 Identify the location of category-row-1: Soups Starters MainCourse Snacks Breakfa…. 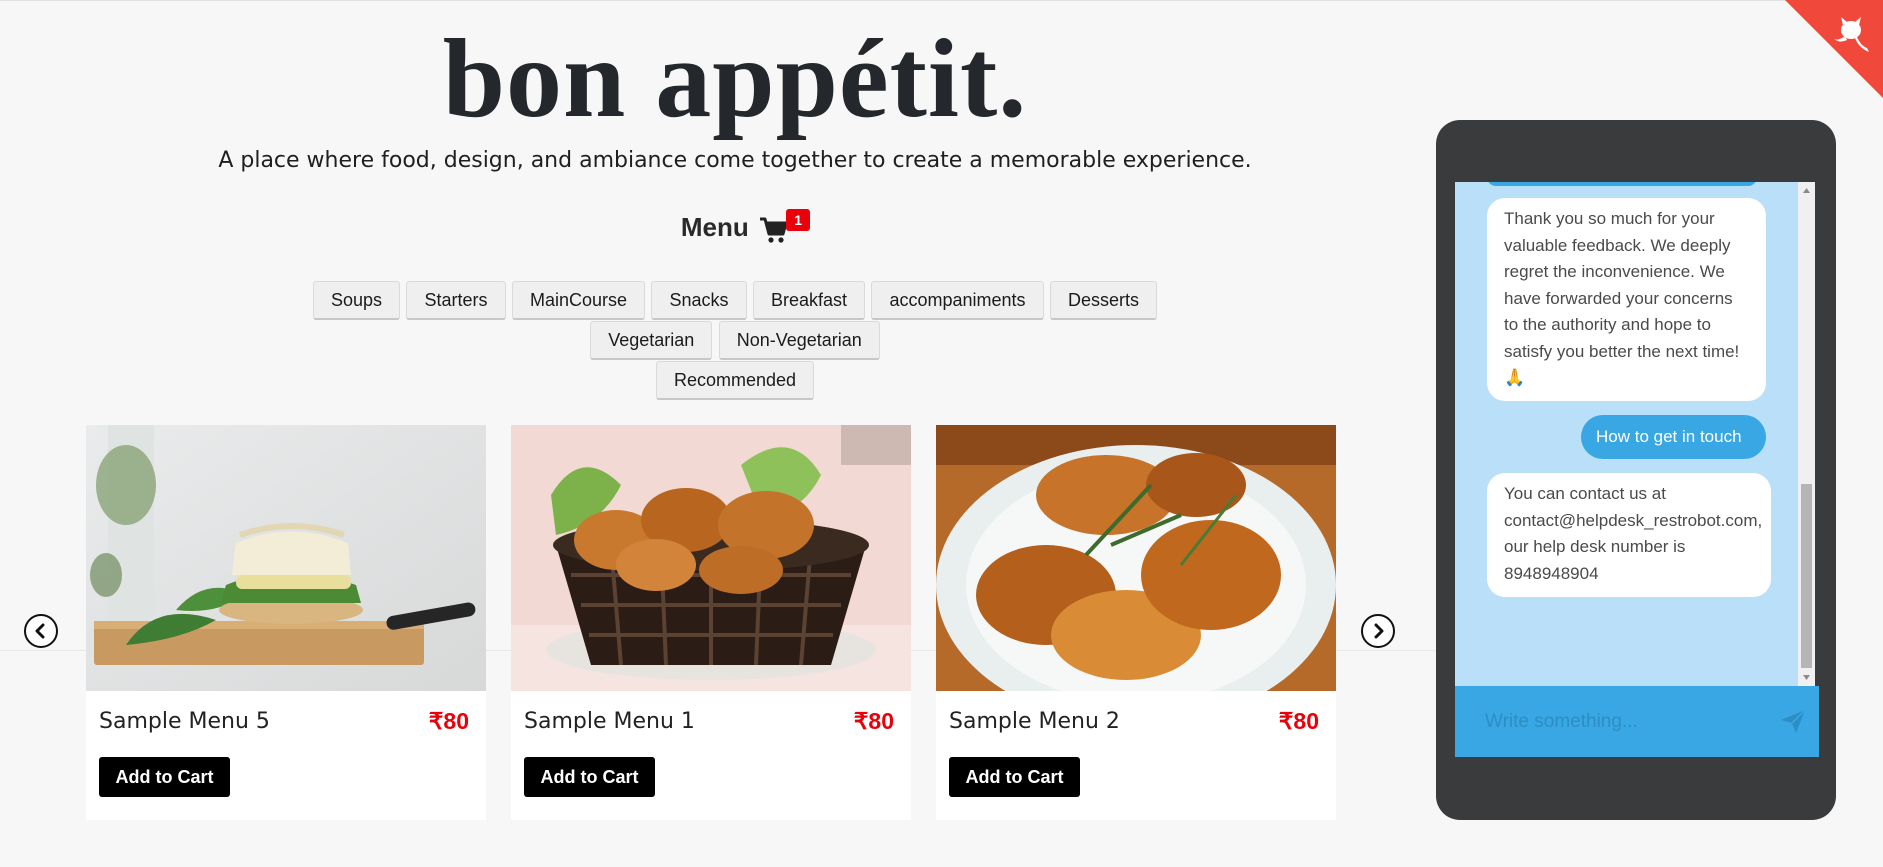
(735, 300).